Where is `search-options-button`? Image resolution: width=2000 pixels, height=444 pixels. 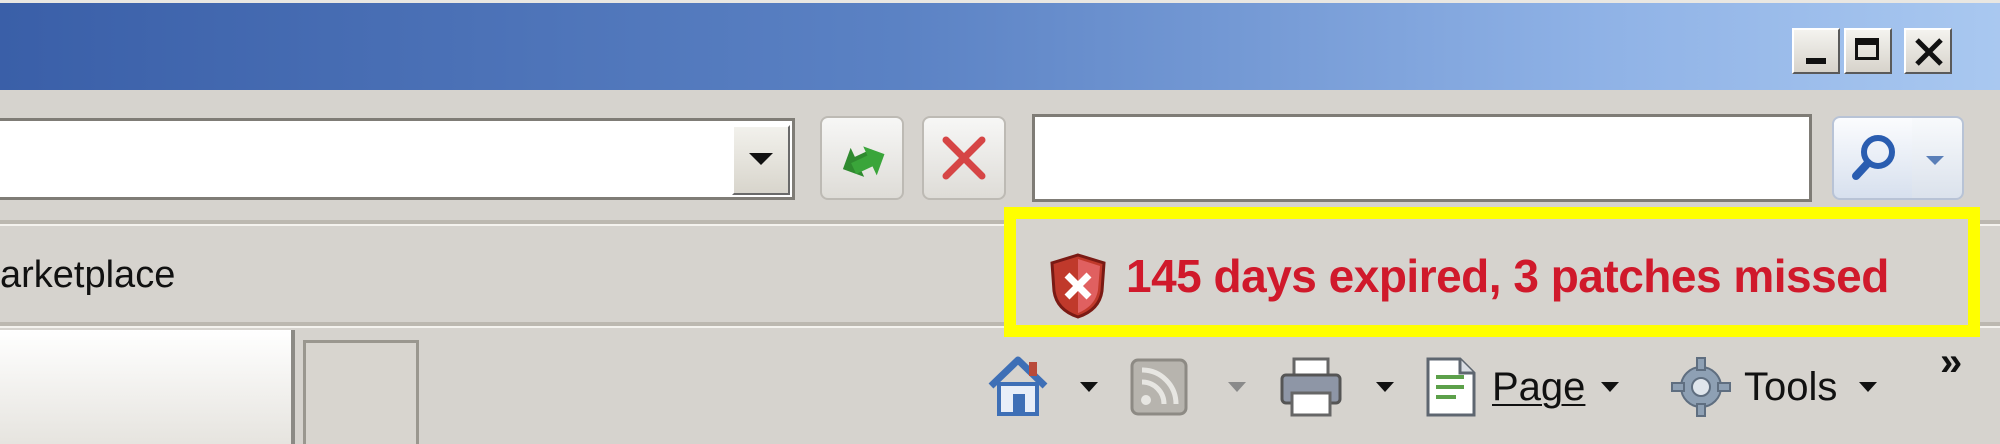
search-options-button is located at coordinates (1938, 158).